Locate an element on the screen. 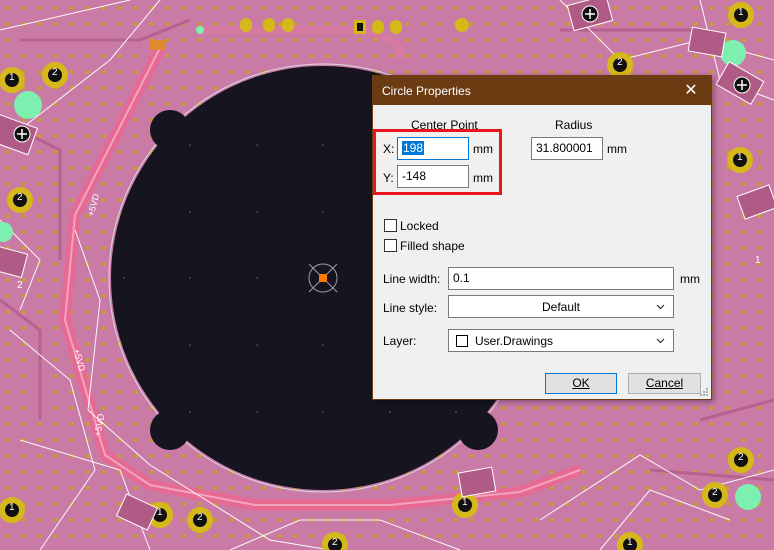  filled-shape-label: Filled shape is located at coordinates (432, 246).